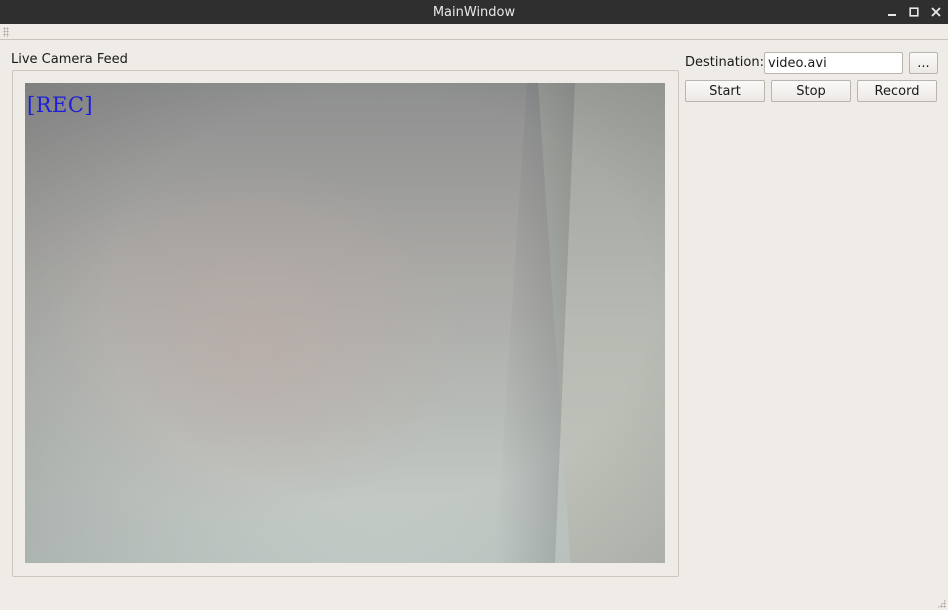 The width and height of the screenshot is (948, 610). I want to click on destination-label: Destination:, so click(724, 62).